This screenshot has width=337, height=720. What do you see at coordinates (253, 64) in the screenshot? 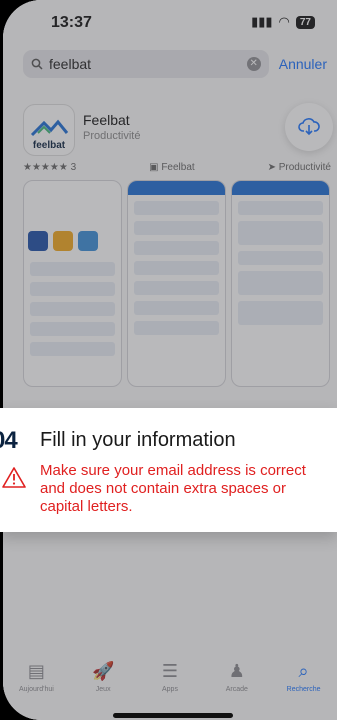
I see `clear-search-icon: ✕` at bounding box center [253, 64].